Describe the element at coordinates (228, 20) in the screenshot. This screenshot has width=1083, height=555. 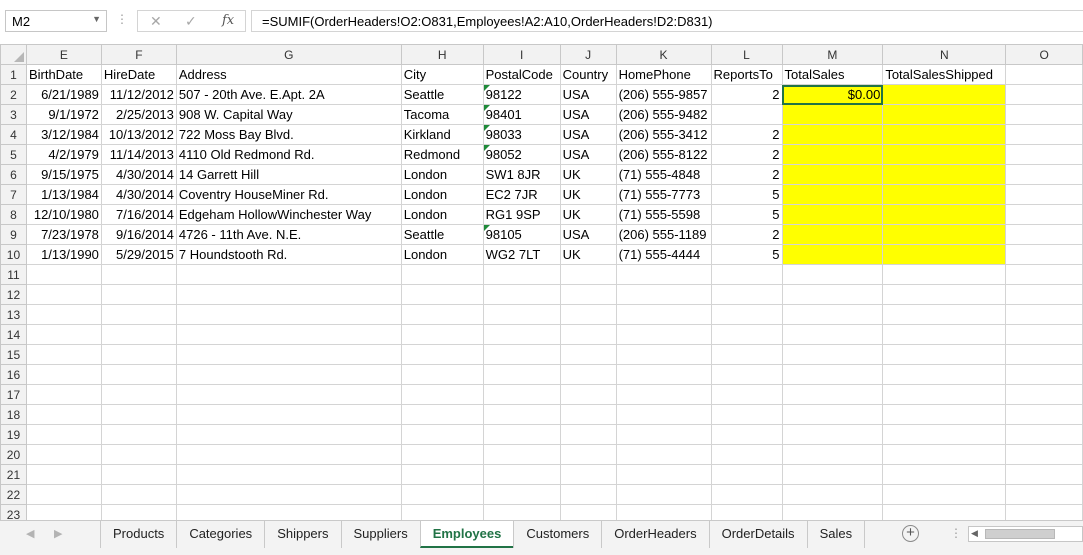
I see `fx-icon: fx` at that location.